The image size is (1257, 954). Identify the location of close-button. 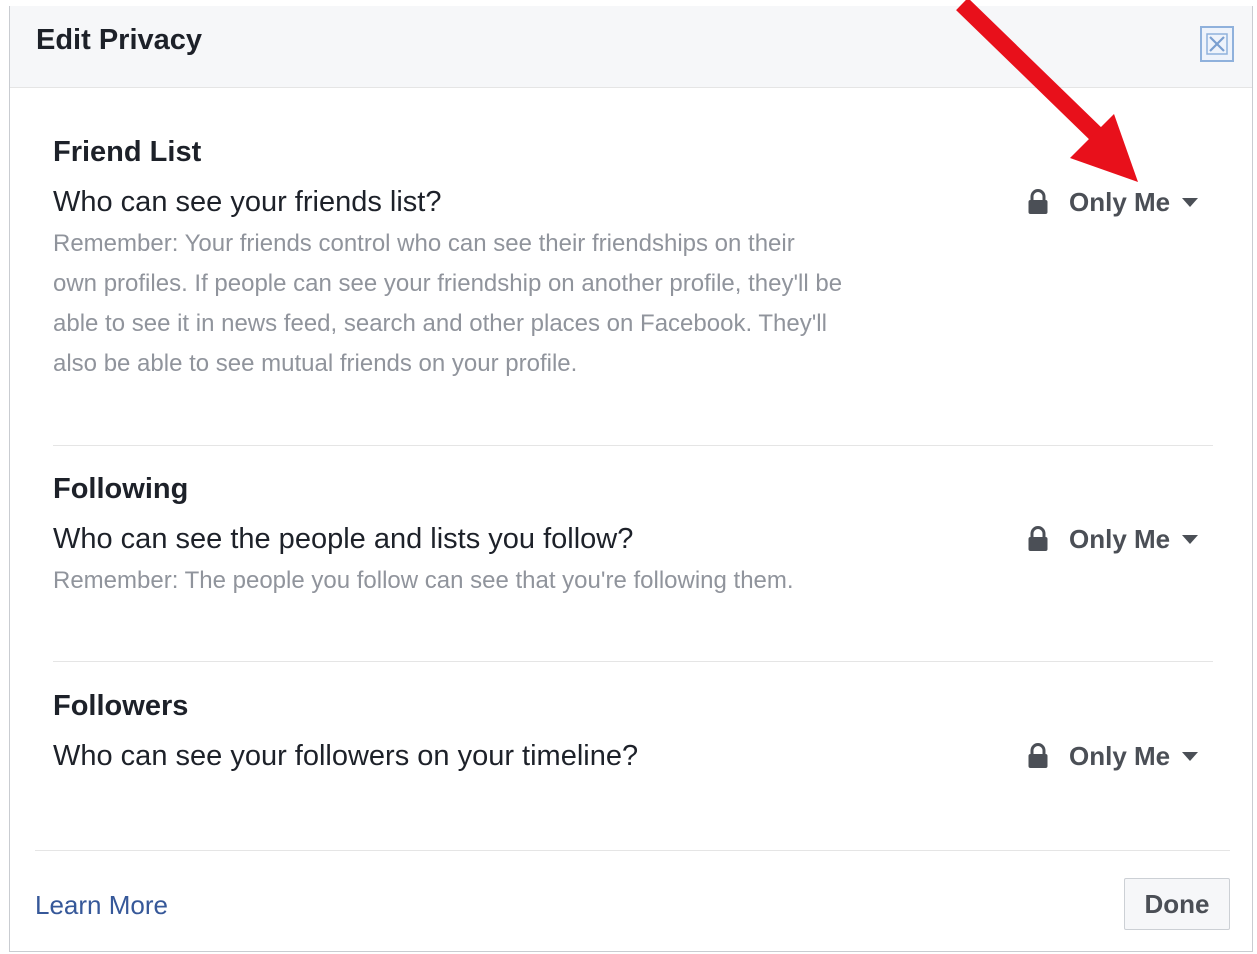
(1217, 44).